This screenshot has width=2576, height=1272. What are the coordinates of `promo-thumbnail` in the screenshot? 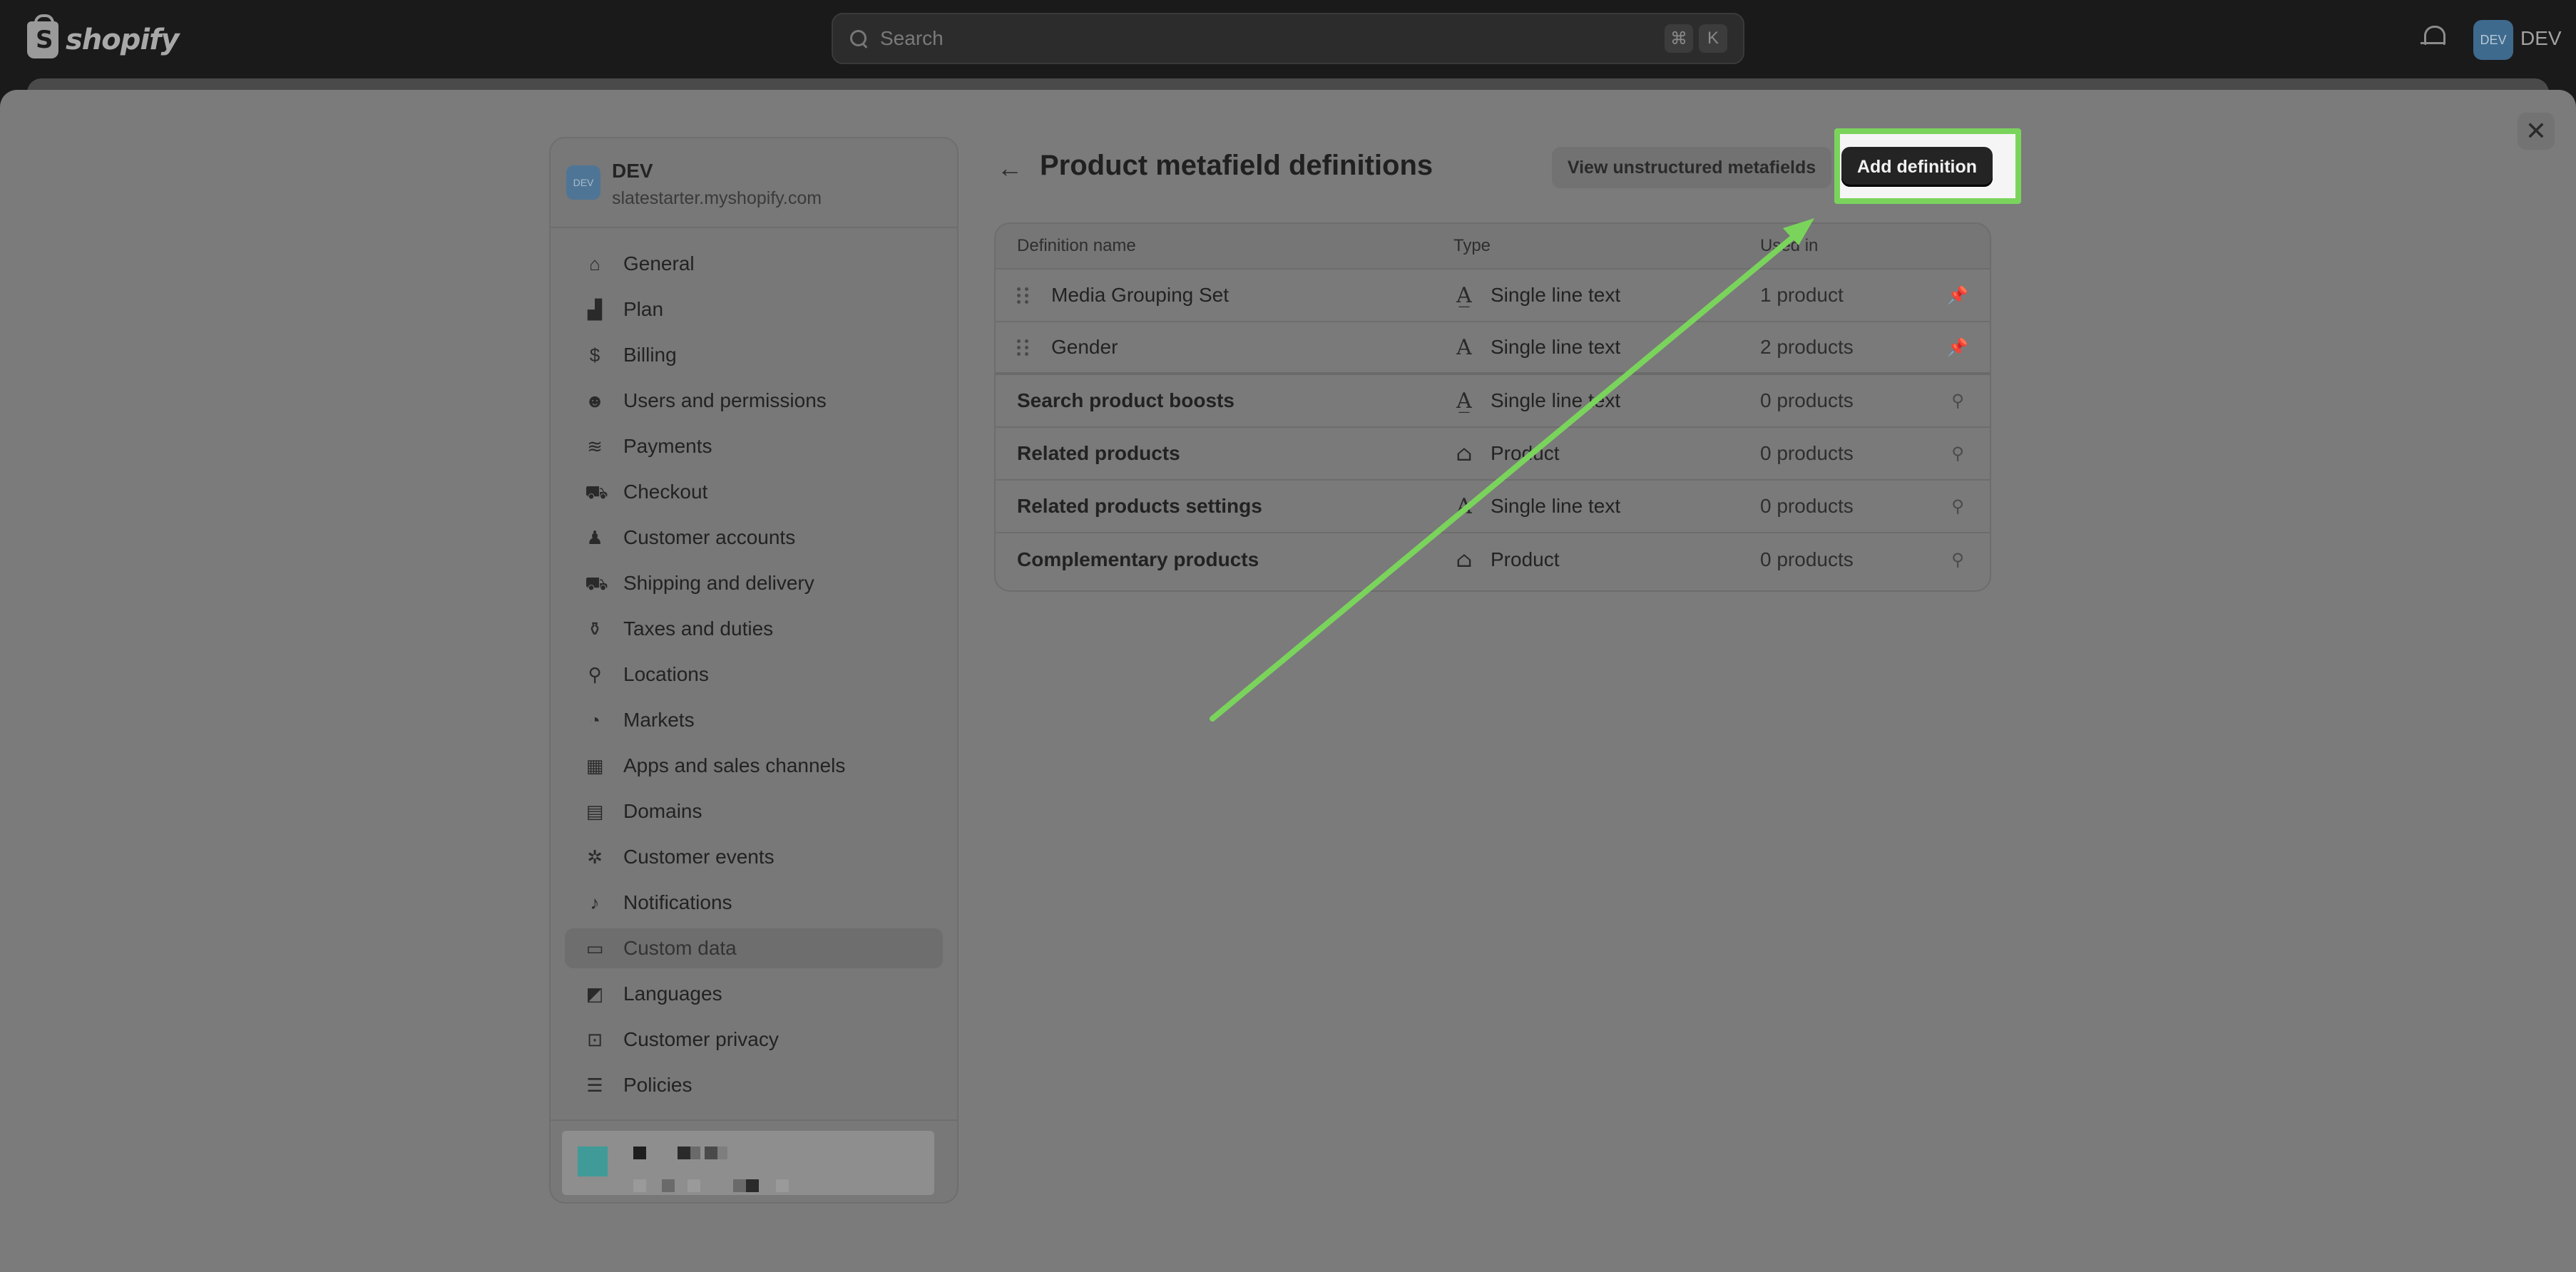 It's located at (593, 1161).